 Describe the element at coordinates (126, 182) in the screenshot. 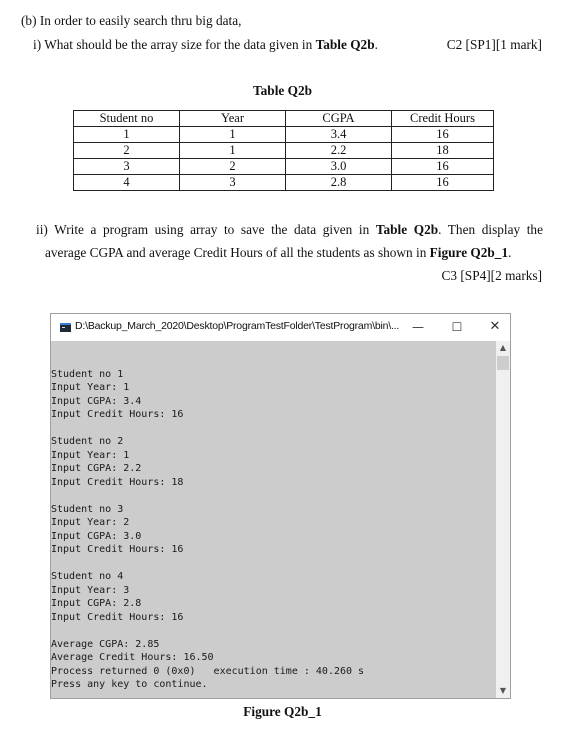

I see `cell-student-no: 4` at that location.